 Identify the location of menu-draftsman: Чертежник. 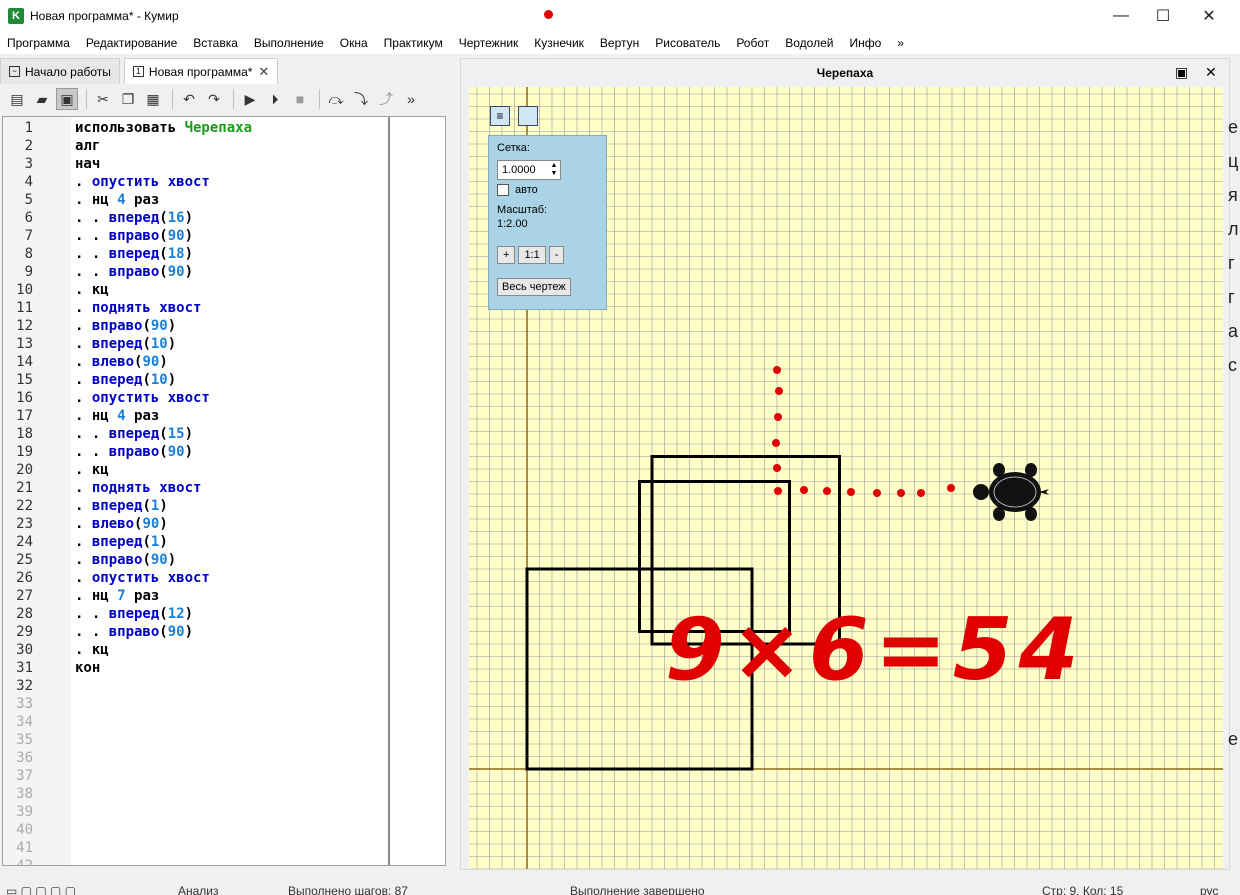
(489, 43).